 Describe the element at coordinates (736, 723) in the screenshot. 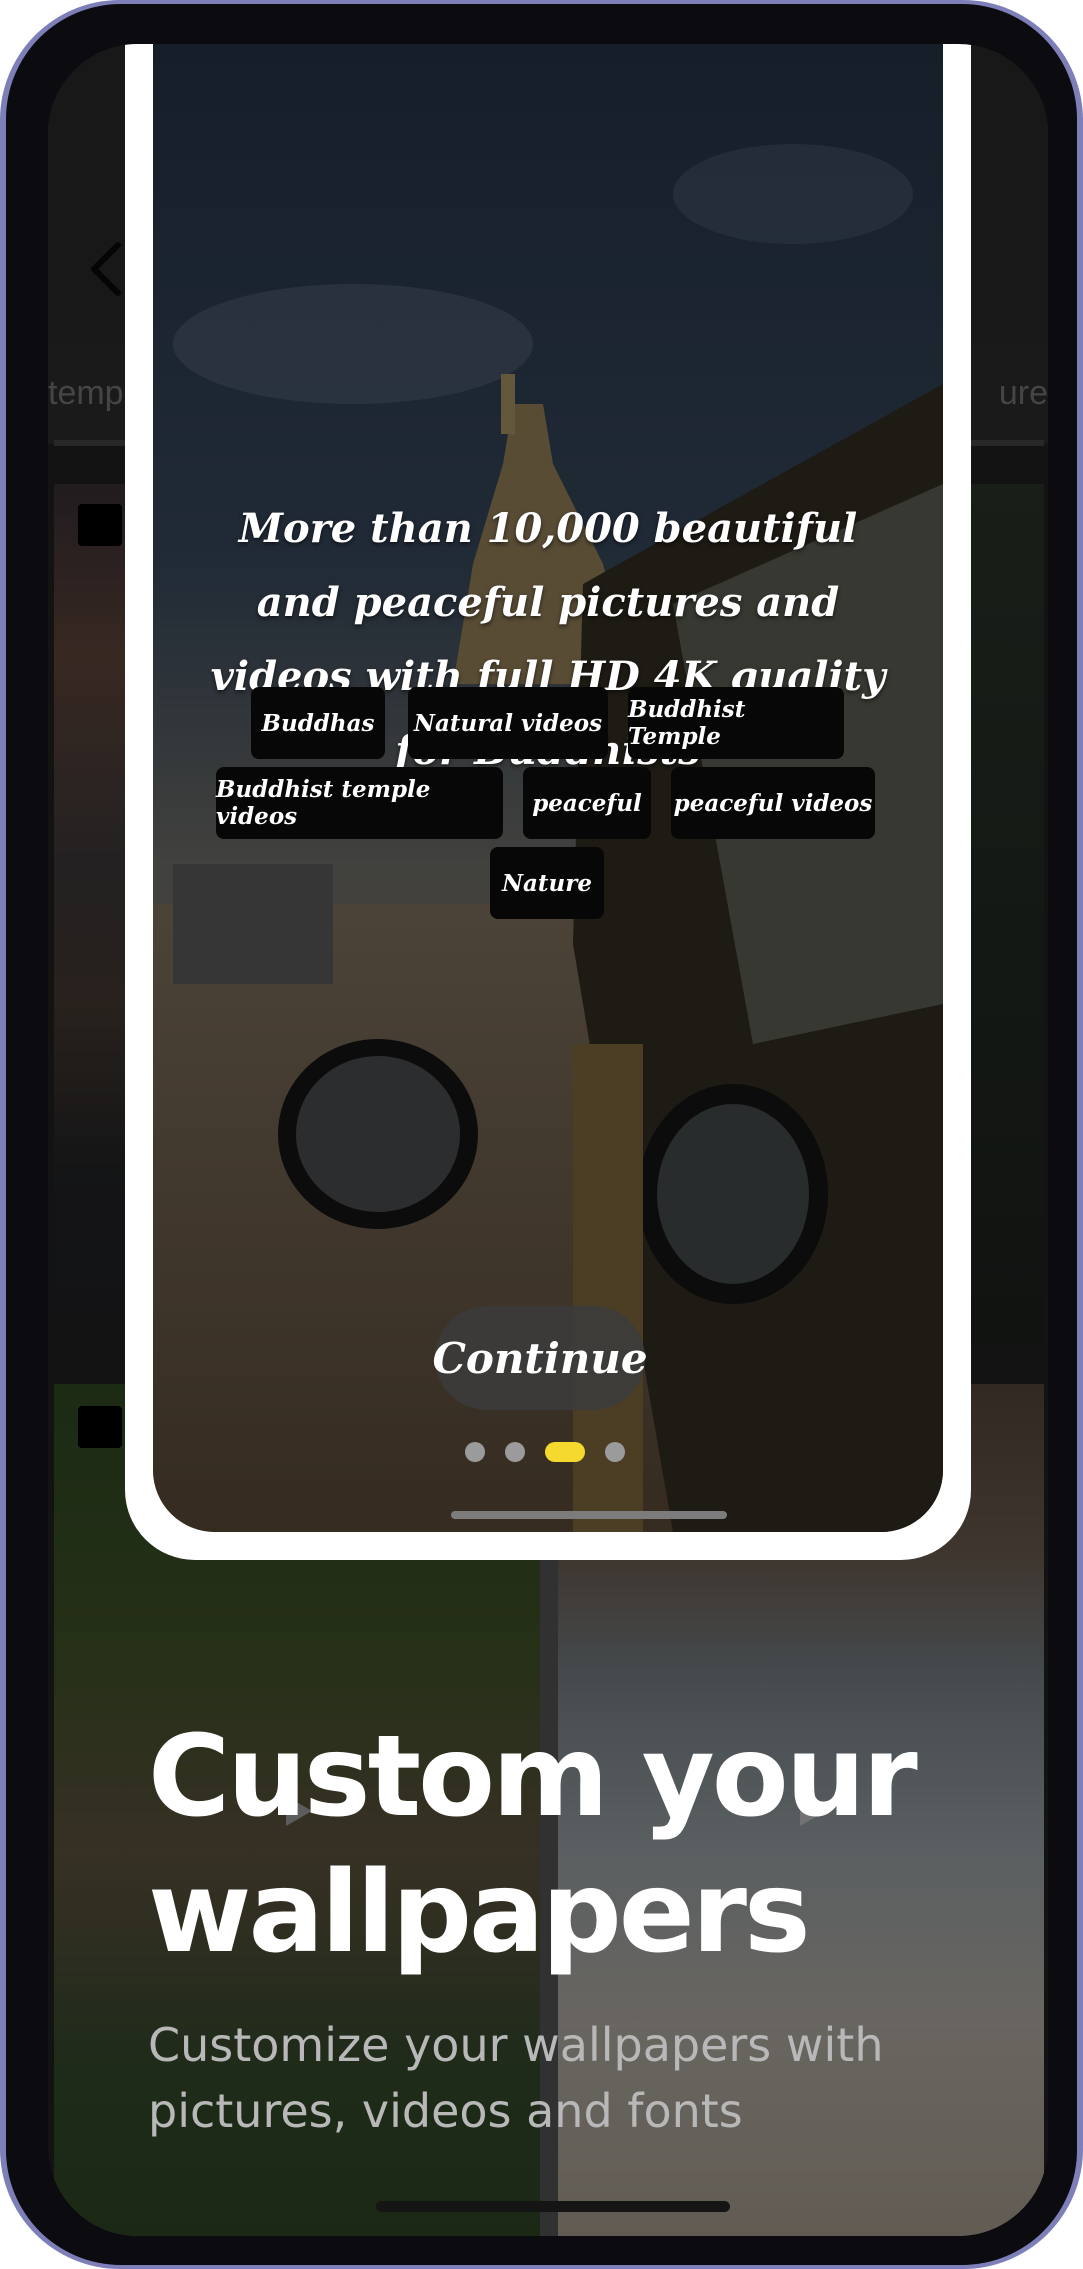

I see `tag-chip: Buddhist Temple` at that location.